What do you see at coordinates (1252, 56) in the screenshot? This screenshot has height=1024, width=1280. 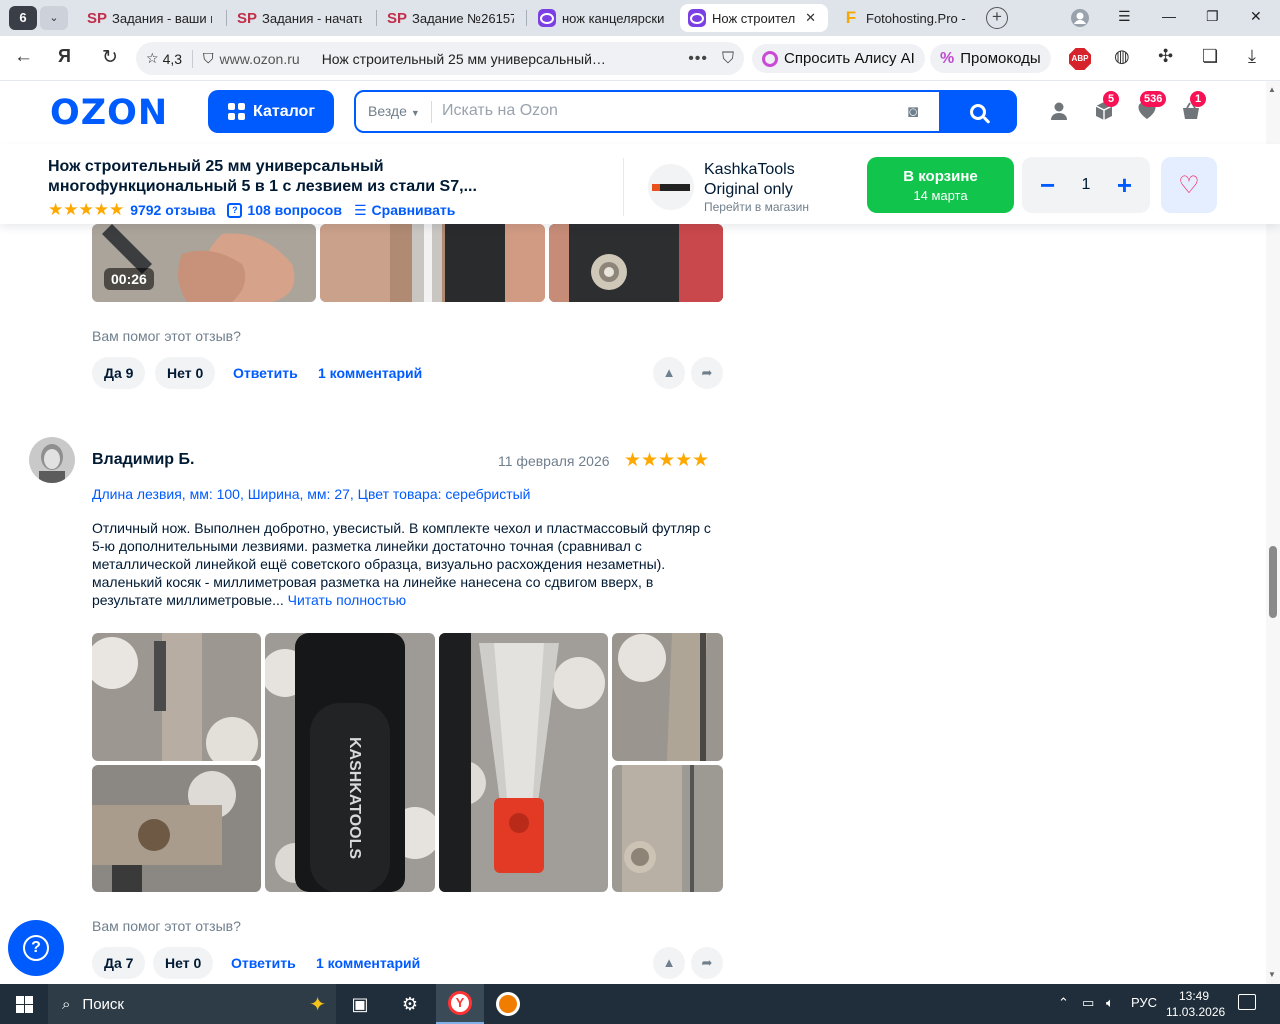 I see `download-icon: ⤓` at bounding box center [1252, 56].